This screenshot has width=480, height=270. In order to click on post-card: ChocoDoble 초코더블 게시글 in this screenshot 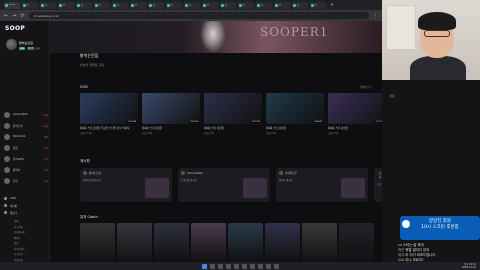, I will do `click(224, 185)`.